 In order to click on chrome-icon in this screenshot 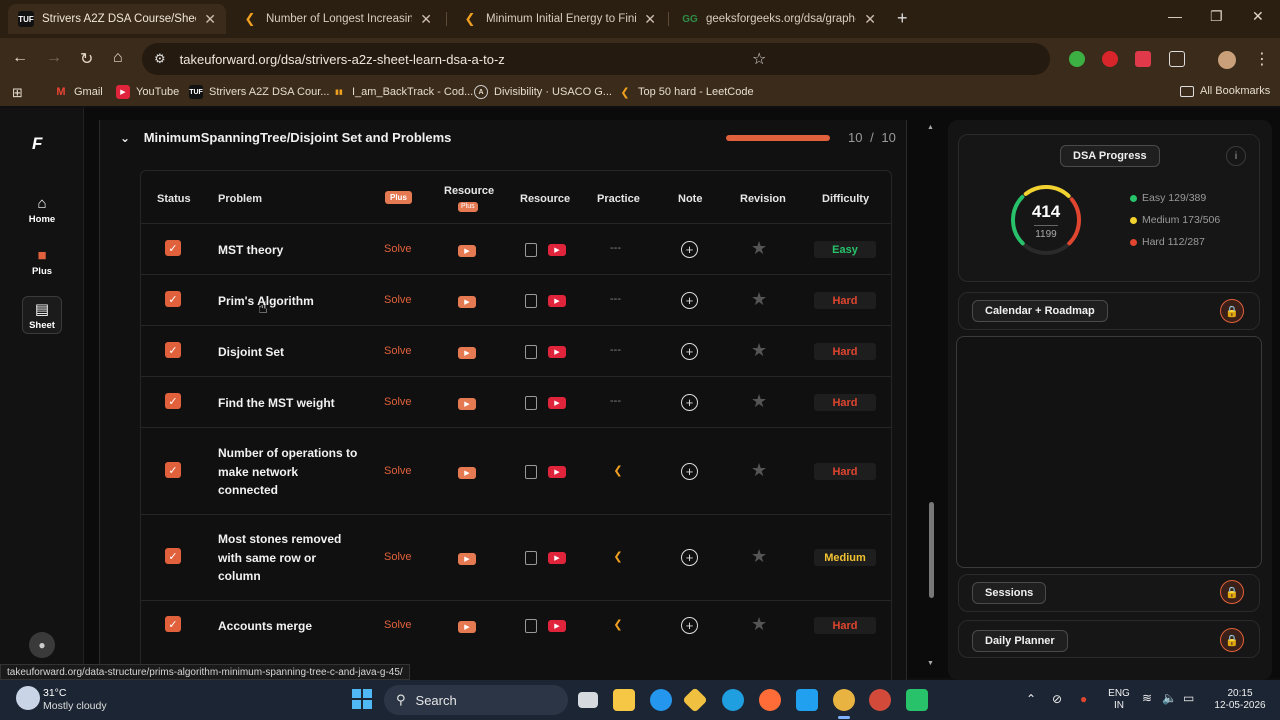, I will do `click(844, 700)`.